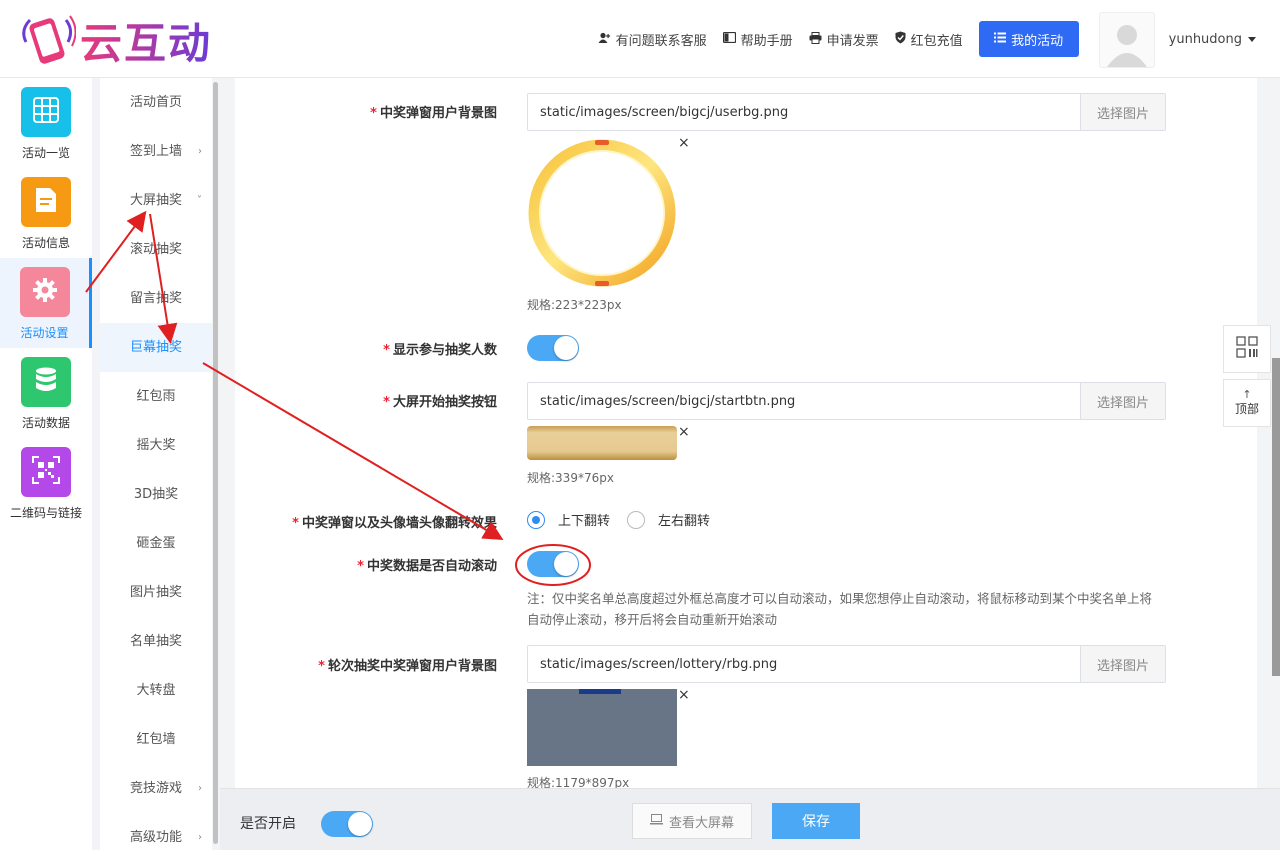 This screenshot has height=850, width=1280. I want to click on submenu-item-big-screen-lottery: 大屏抽奖 ˅, so click(156, 200).